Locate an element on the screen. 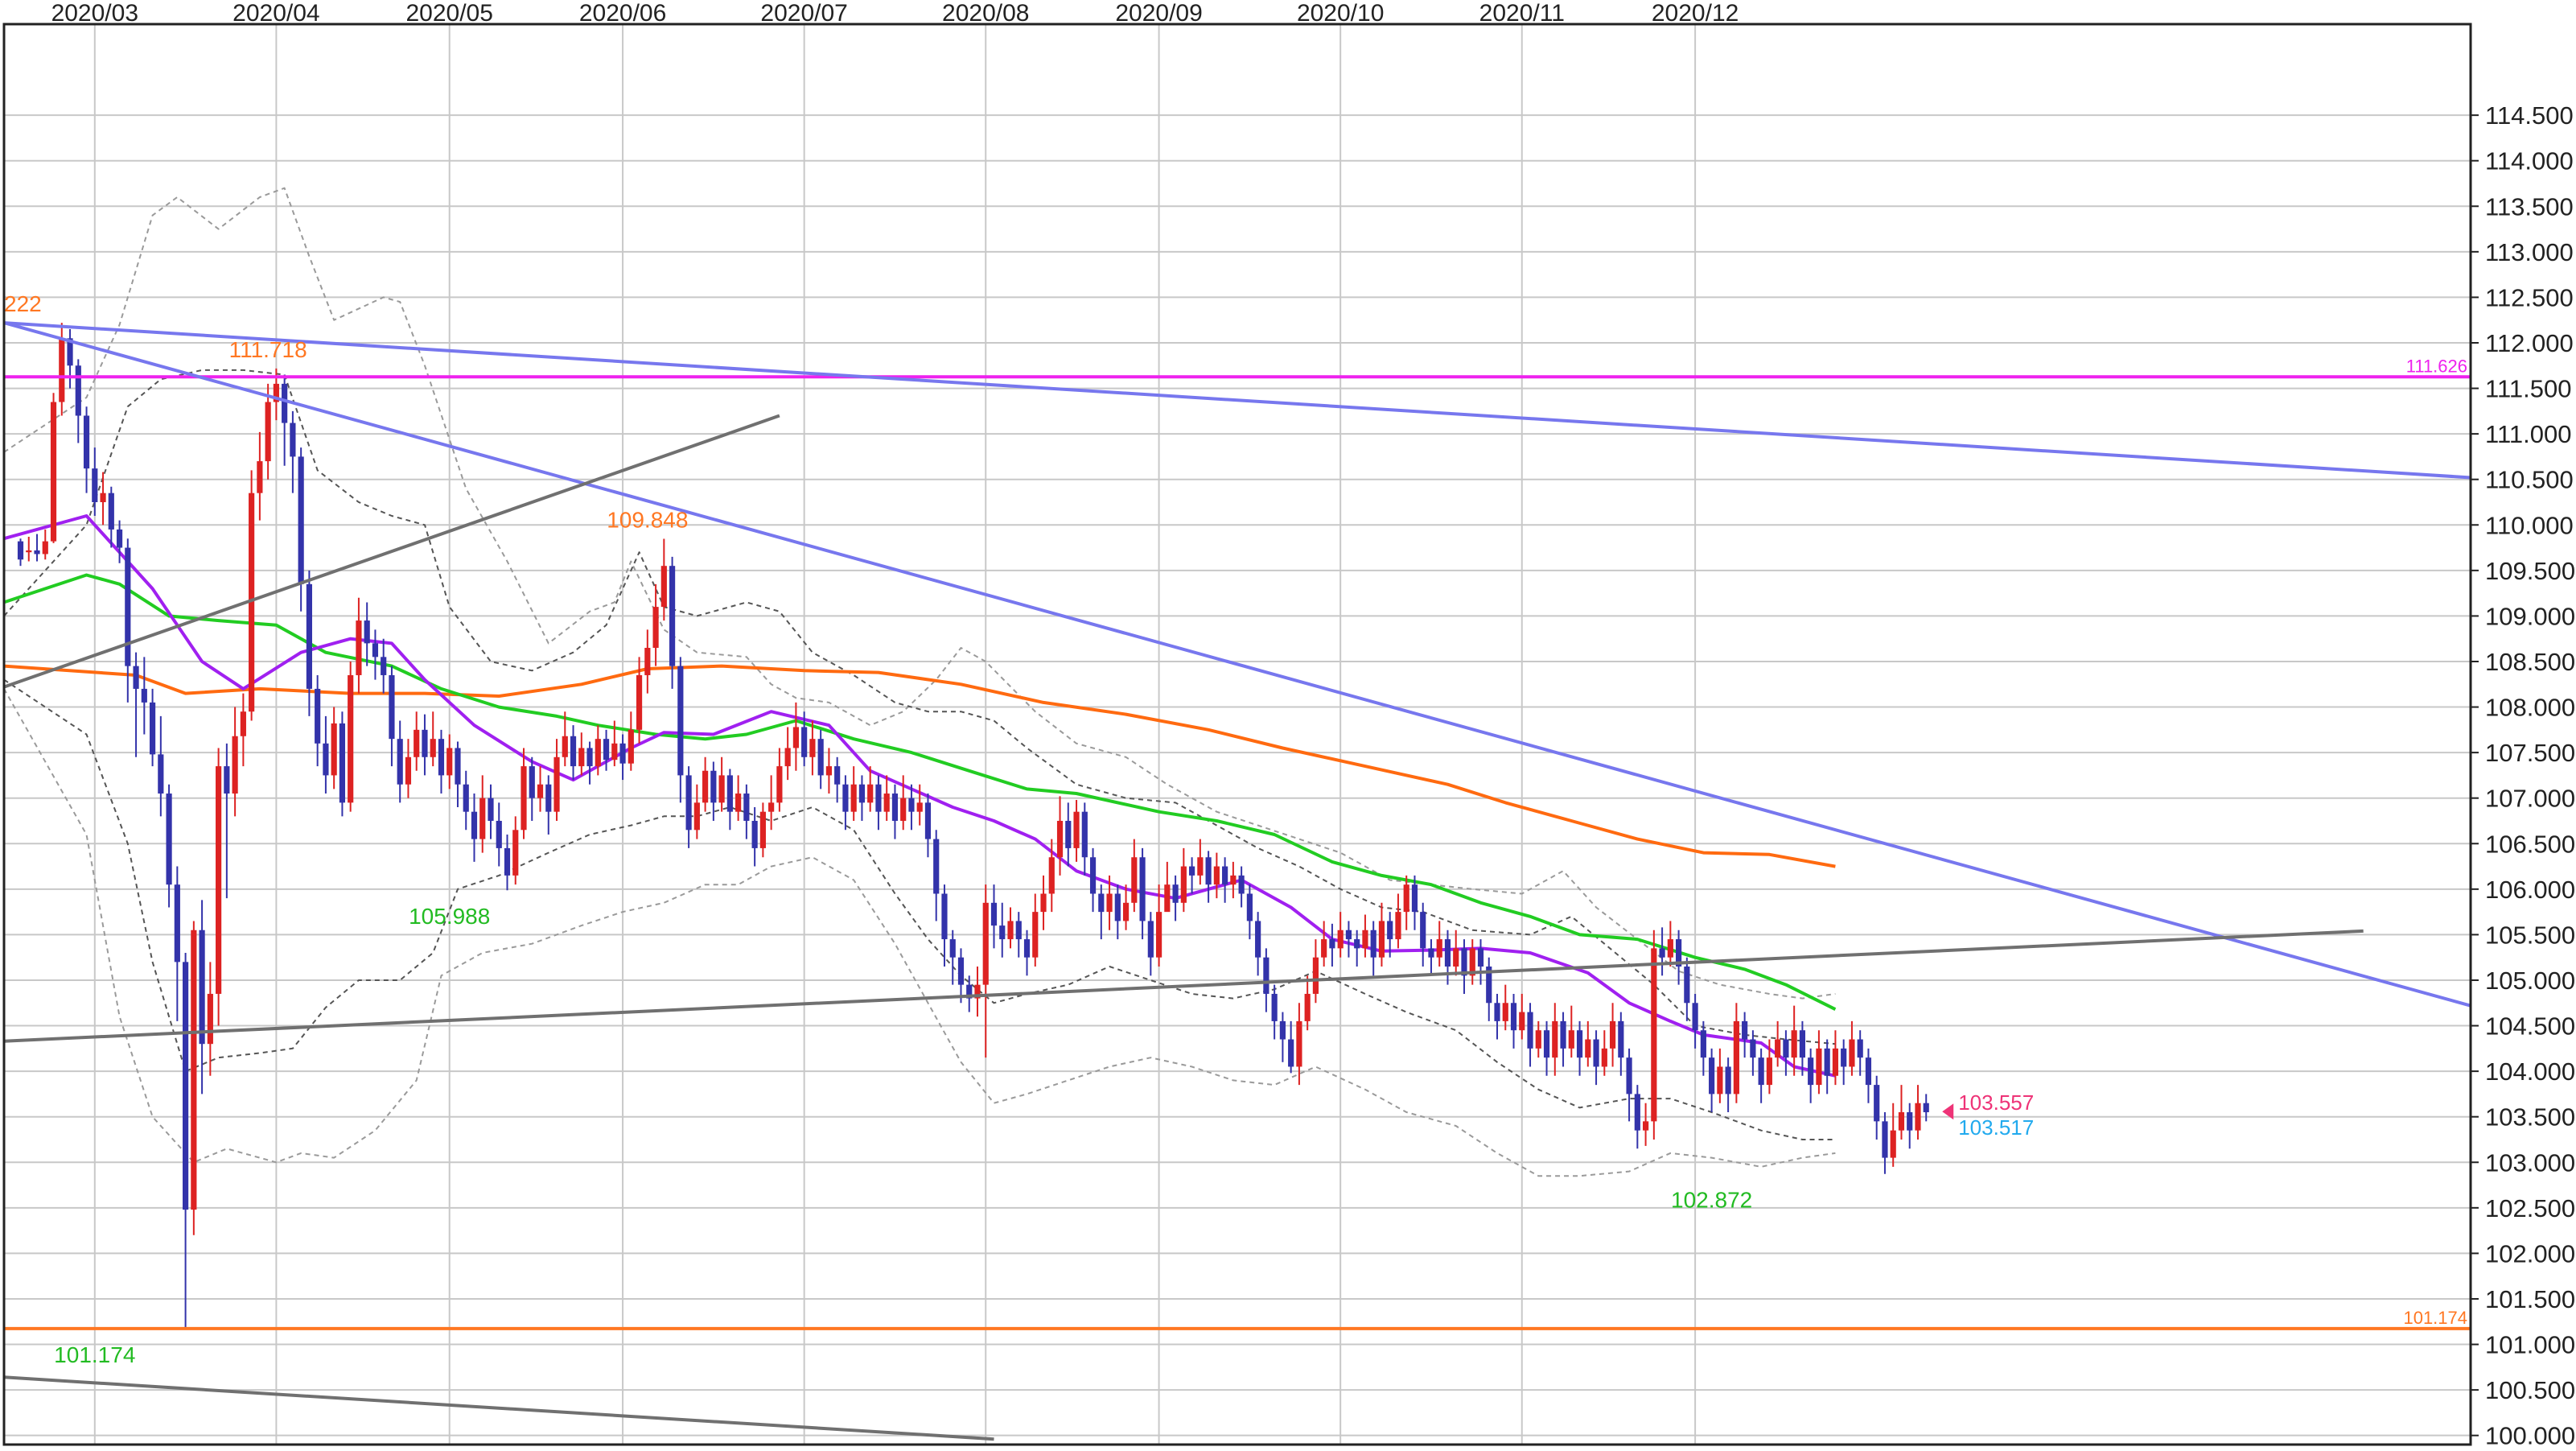 The height and width of the screenshot is (1451, 2576). y-tick-label: 101.000 is located at coordinates (2530, 1345).